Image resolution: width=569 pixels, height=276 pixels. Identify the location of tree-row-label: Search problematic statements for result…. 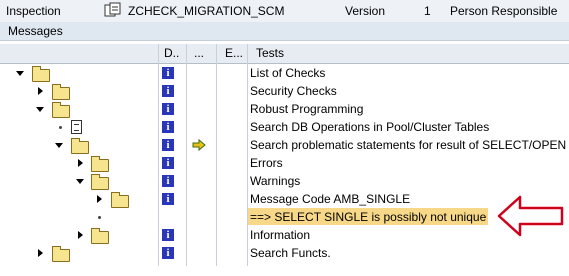
(408, 145).